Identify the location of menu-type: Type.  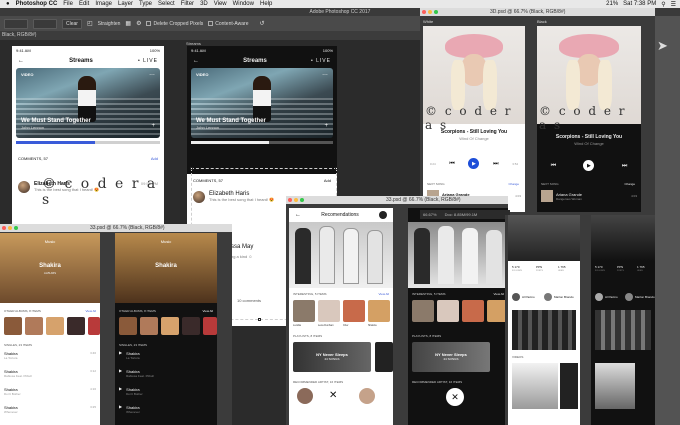
(145, 4).